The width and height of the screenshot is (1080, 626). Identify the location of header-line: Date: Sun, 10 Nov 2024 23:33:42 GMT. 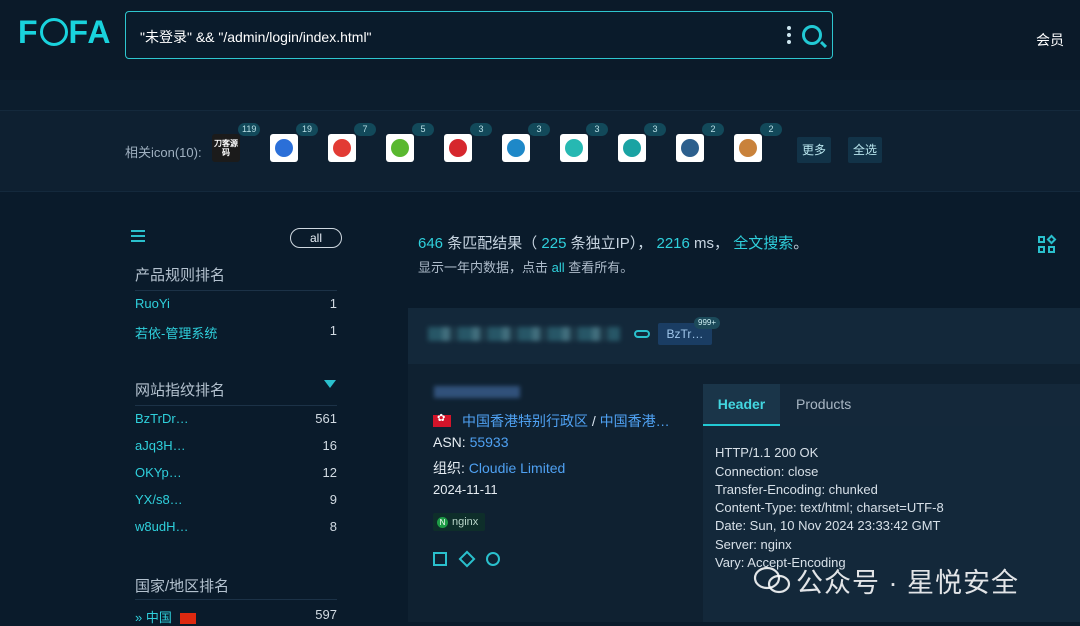
(828, 525).